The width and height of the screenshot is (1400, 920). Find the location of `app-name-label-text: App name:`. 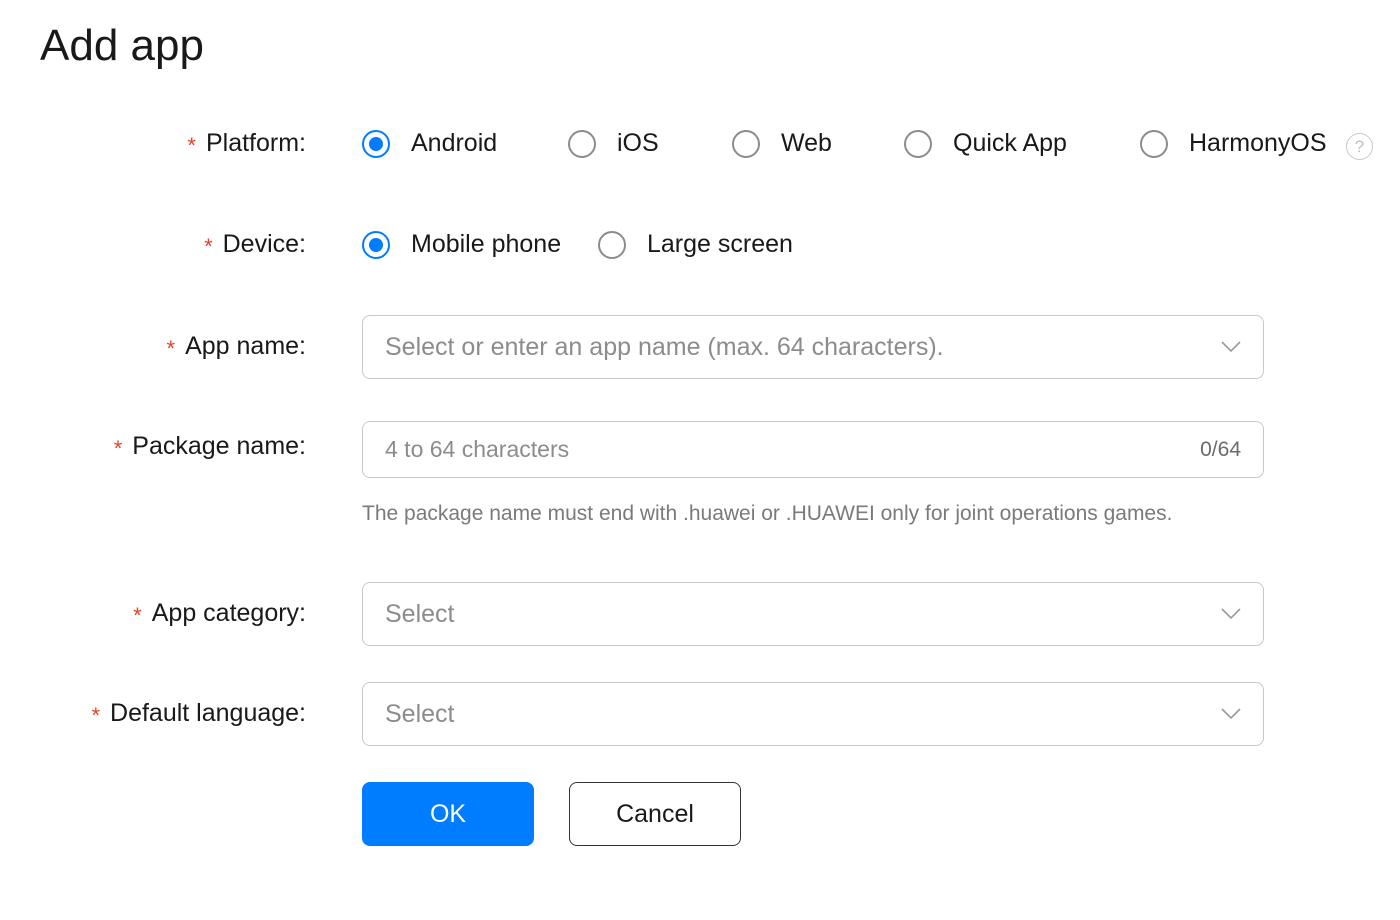

app-name-label-text: App name: is located at coordinates (245, 346).